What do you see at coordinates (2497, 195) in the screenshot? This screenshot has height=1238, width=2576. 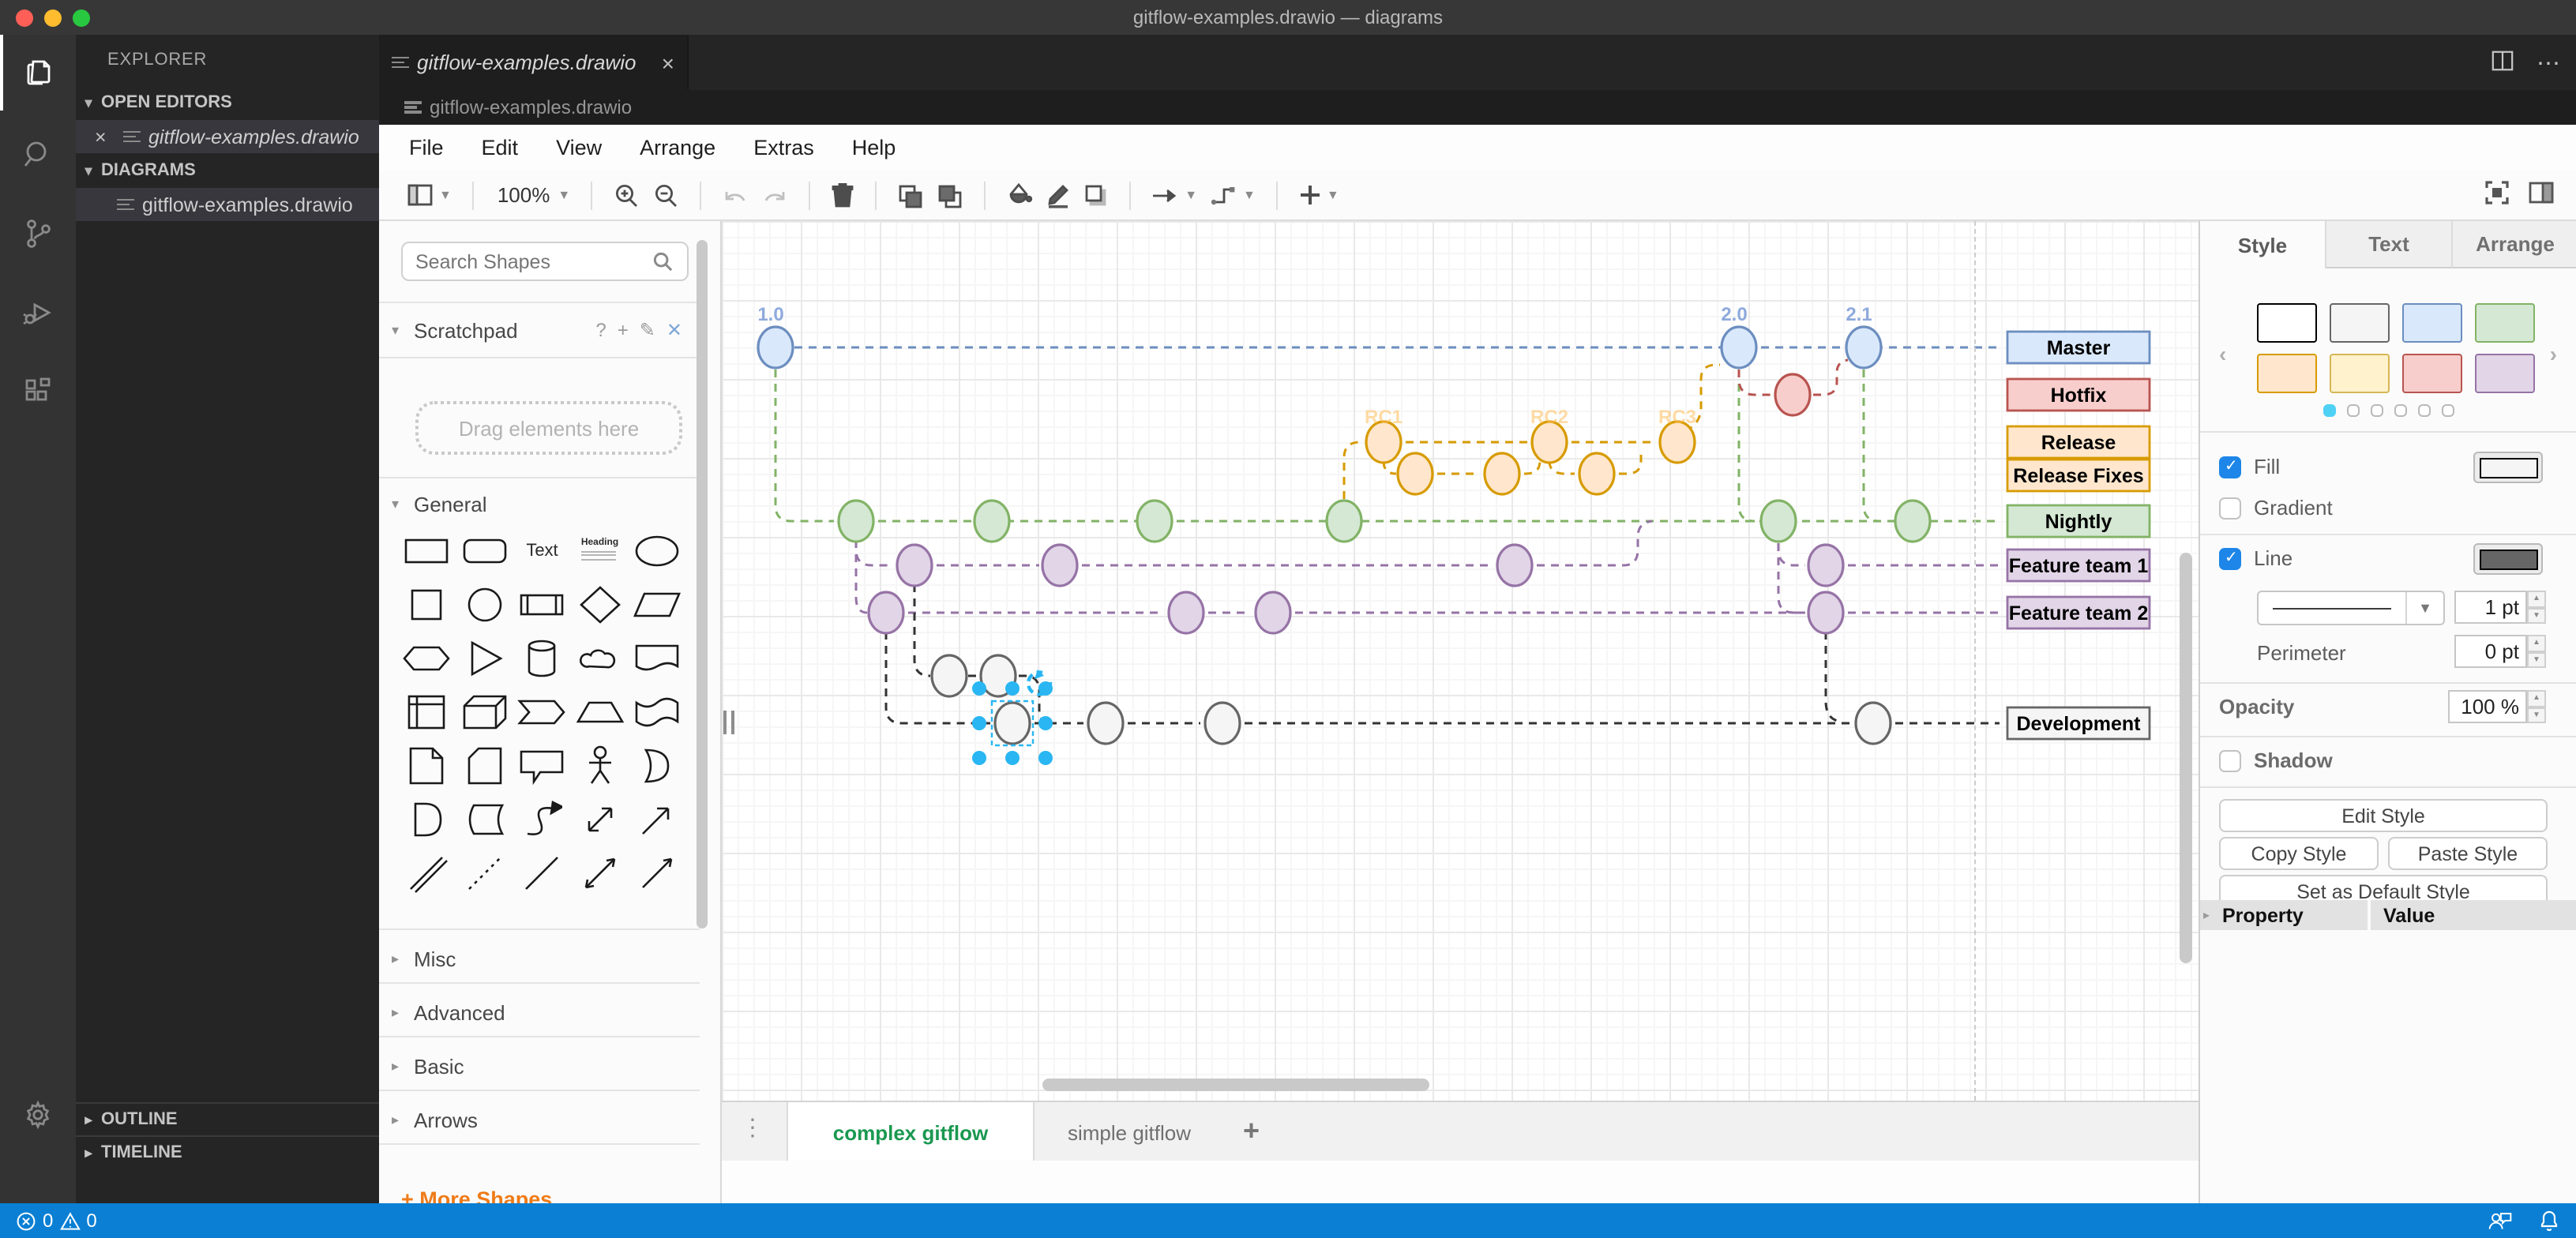 I see `fullscreen-icon` at bounding box center [2497, 195].